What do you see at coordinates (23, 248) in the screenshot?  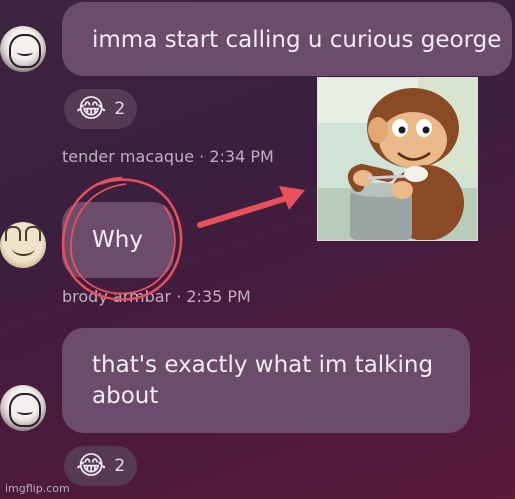 I see `cat-face-icon` at bounding box center [23, 248].